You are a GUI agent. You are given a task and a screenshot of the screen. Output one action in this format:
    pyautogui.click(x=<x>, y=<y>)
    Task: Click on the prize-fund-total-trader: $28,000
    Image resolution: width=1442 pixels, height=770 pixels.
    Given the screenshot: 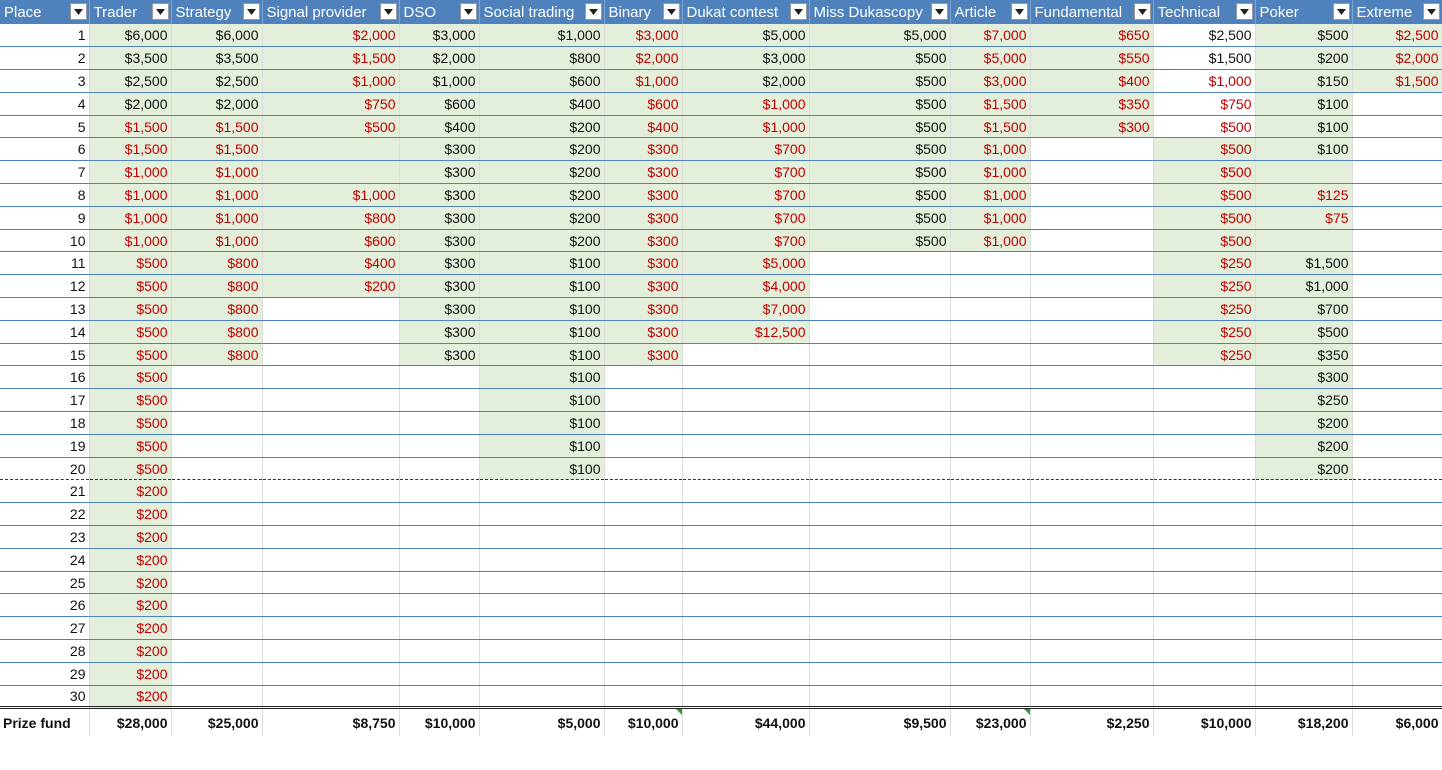 What is the action you would take?
    pyautogui.click(x=130, y=721)
    